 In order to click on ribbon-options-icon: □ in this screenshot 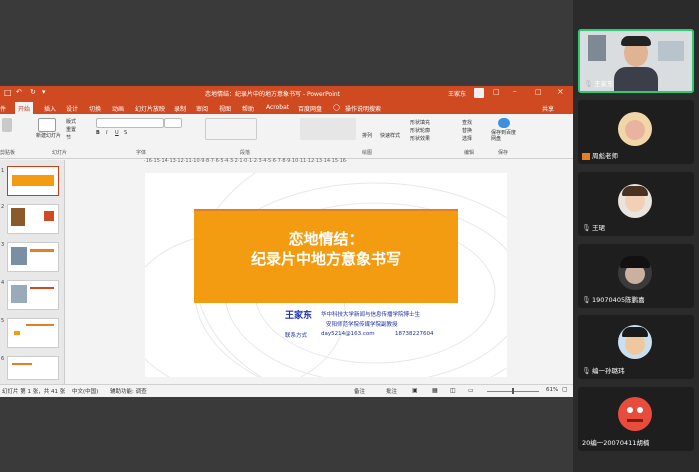, I will do `click(496, 92)`.